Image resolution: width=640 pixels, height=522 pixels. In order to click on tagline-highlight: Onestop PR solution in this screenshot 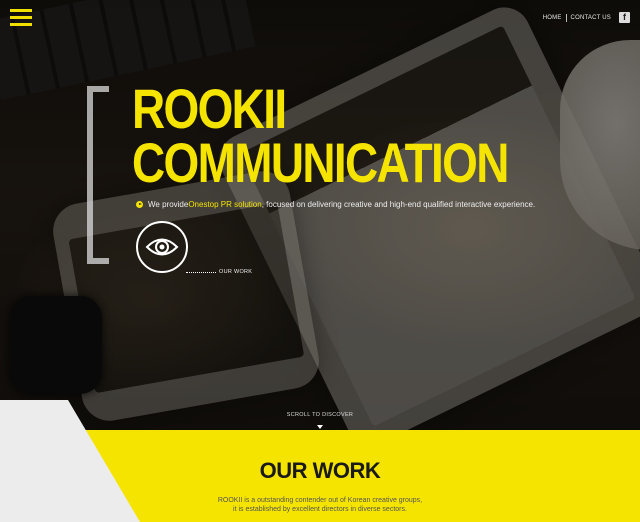, I will do `click(225, 204)`.